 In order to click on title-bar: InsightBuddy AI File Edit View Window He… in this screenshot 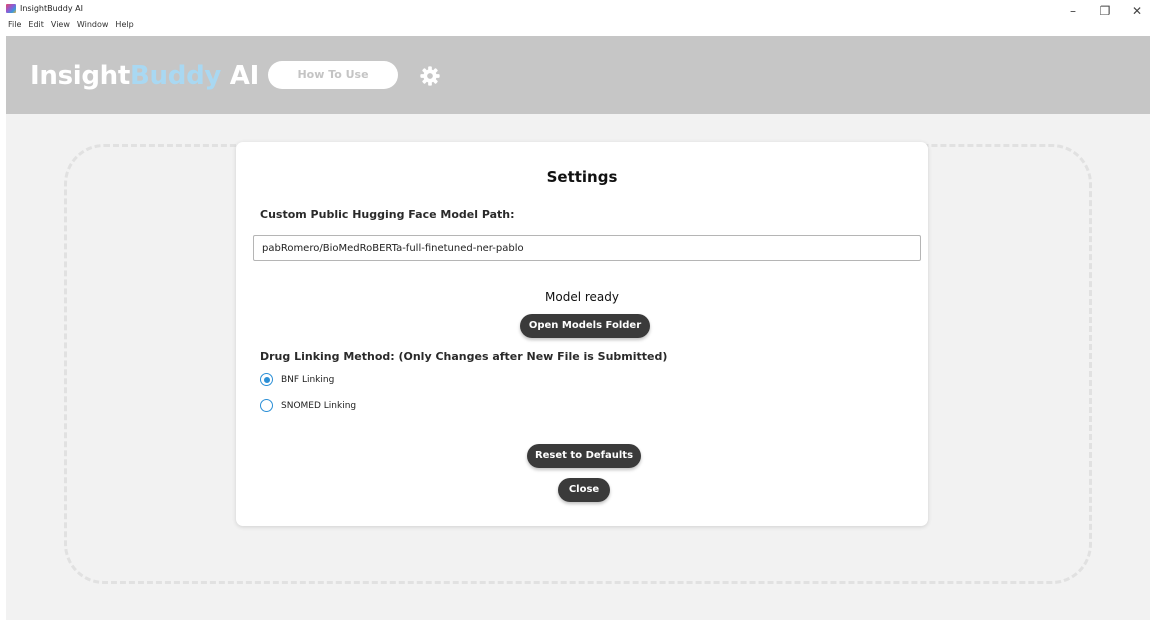, I will do `click(575, 18)`.